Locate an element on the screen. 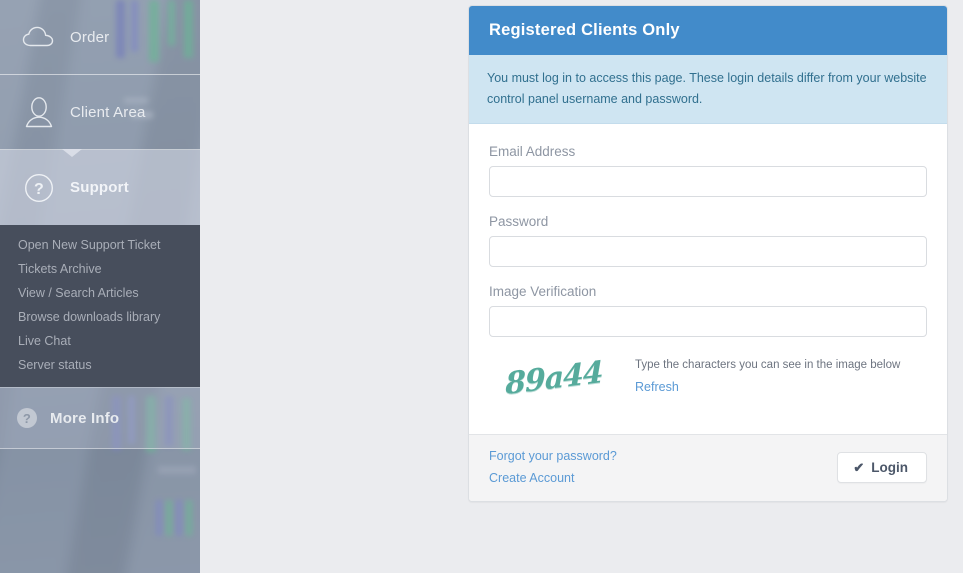  captcha-label: Image Verification is located at coordinates (543, 292).